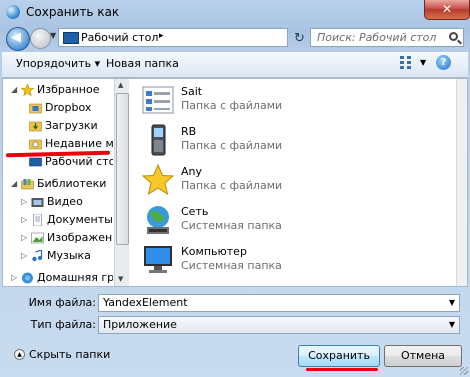 The width and height of the screenshot is (470, 377). I want to click on nav-libraries: ◢ Библиотеки, so click(58, 184).